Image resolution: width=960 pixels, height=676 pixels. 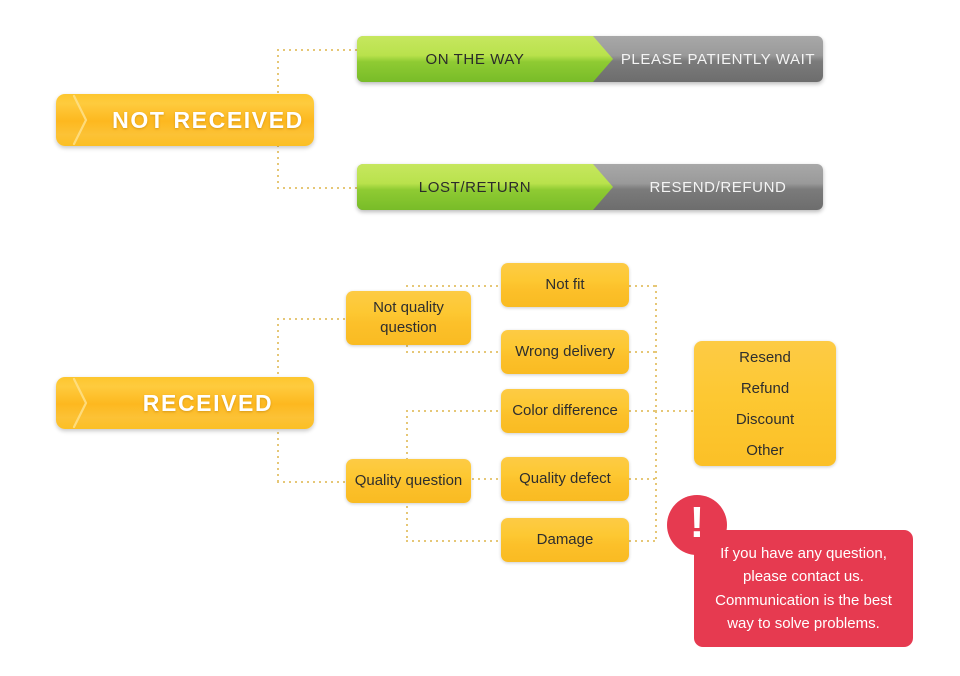 I want to click on category-received: RECEIVED, so click(x=185, y=403).